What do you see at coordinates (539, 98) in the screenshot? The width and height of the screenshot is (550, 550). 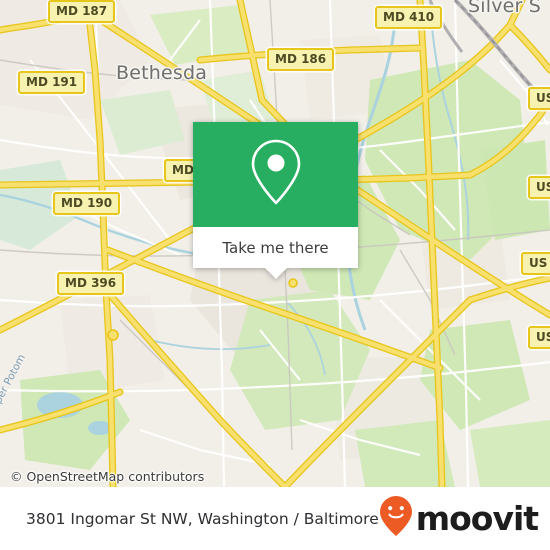 I see `route-shield-us-1: US` at bounding box center [539, 98].